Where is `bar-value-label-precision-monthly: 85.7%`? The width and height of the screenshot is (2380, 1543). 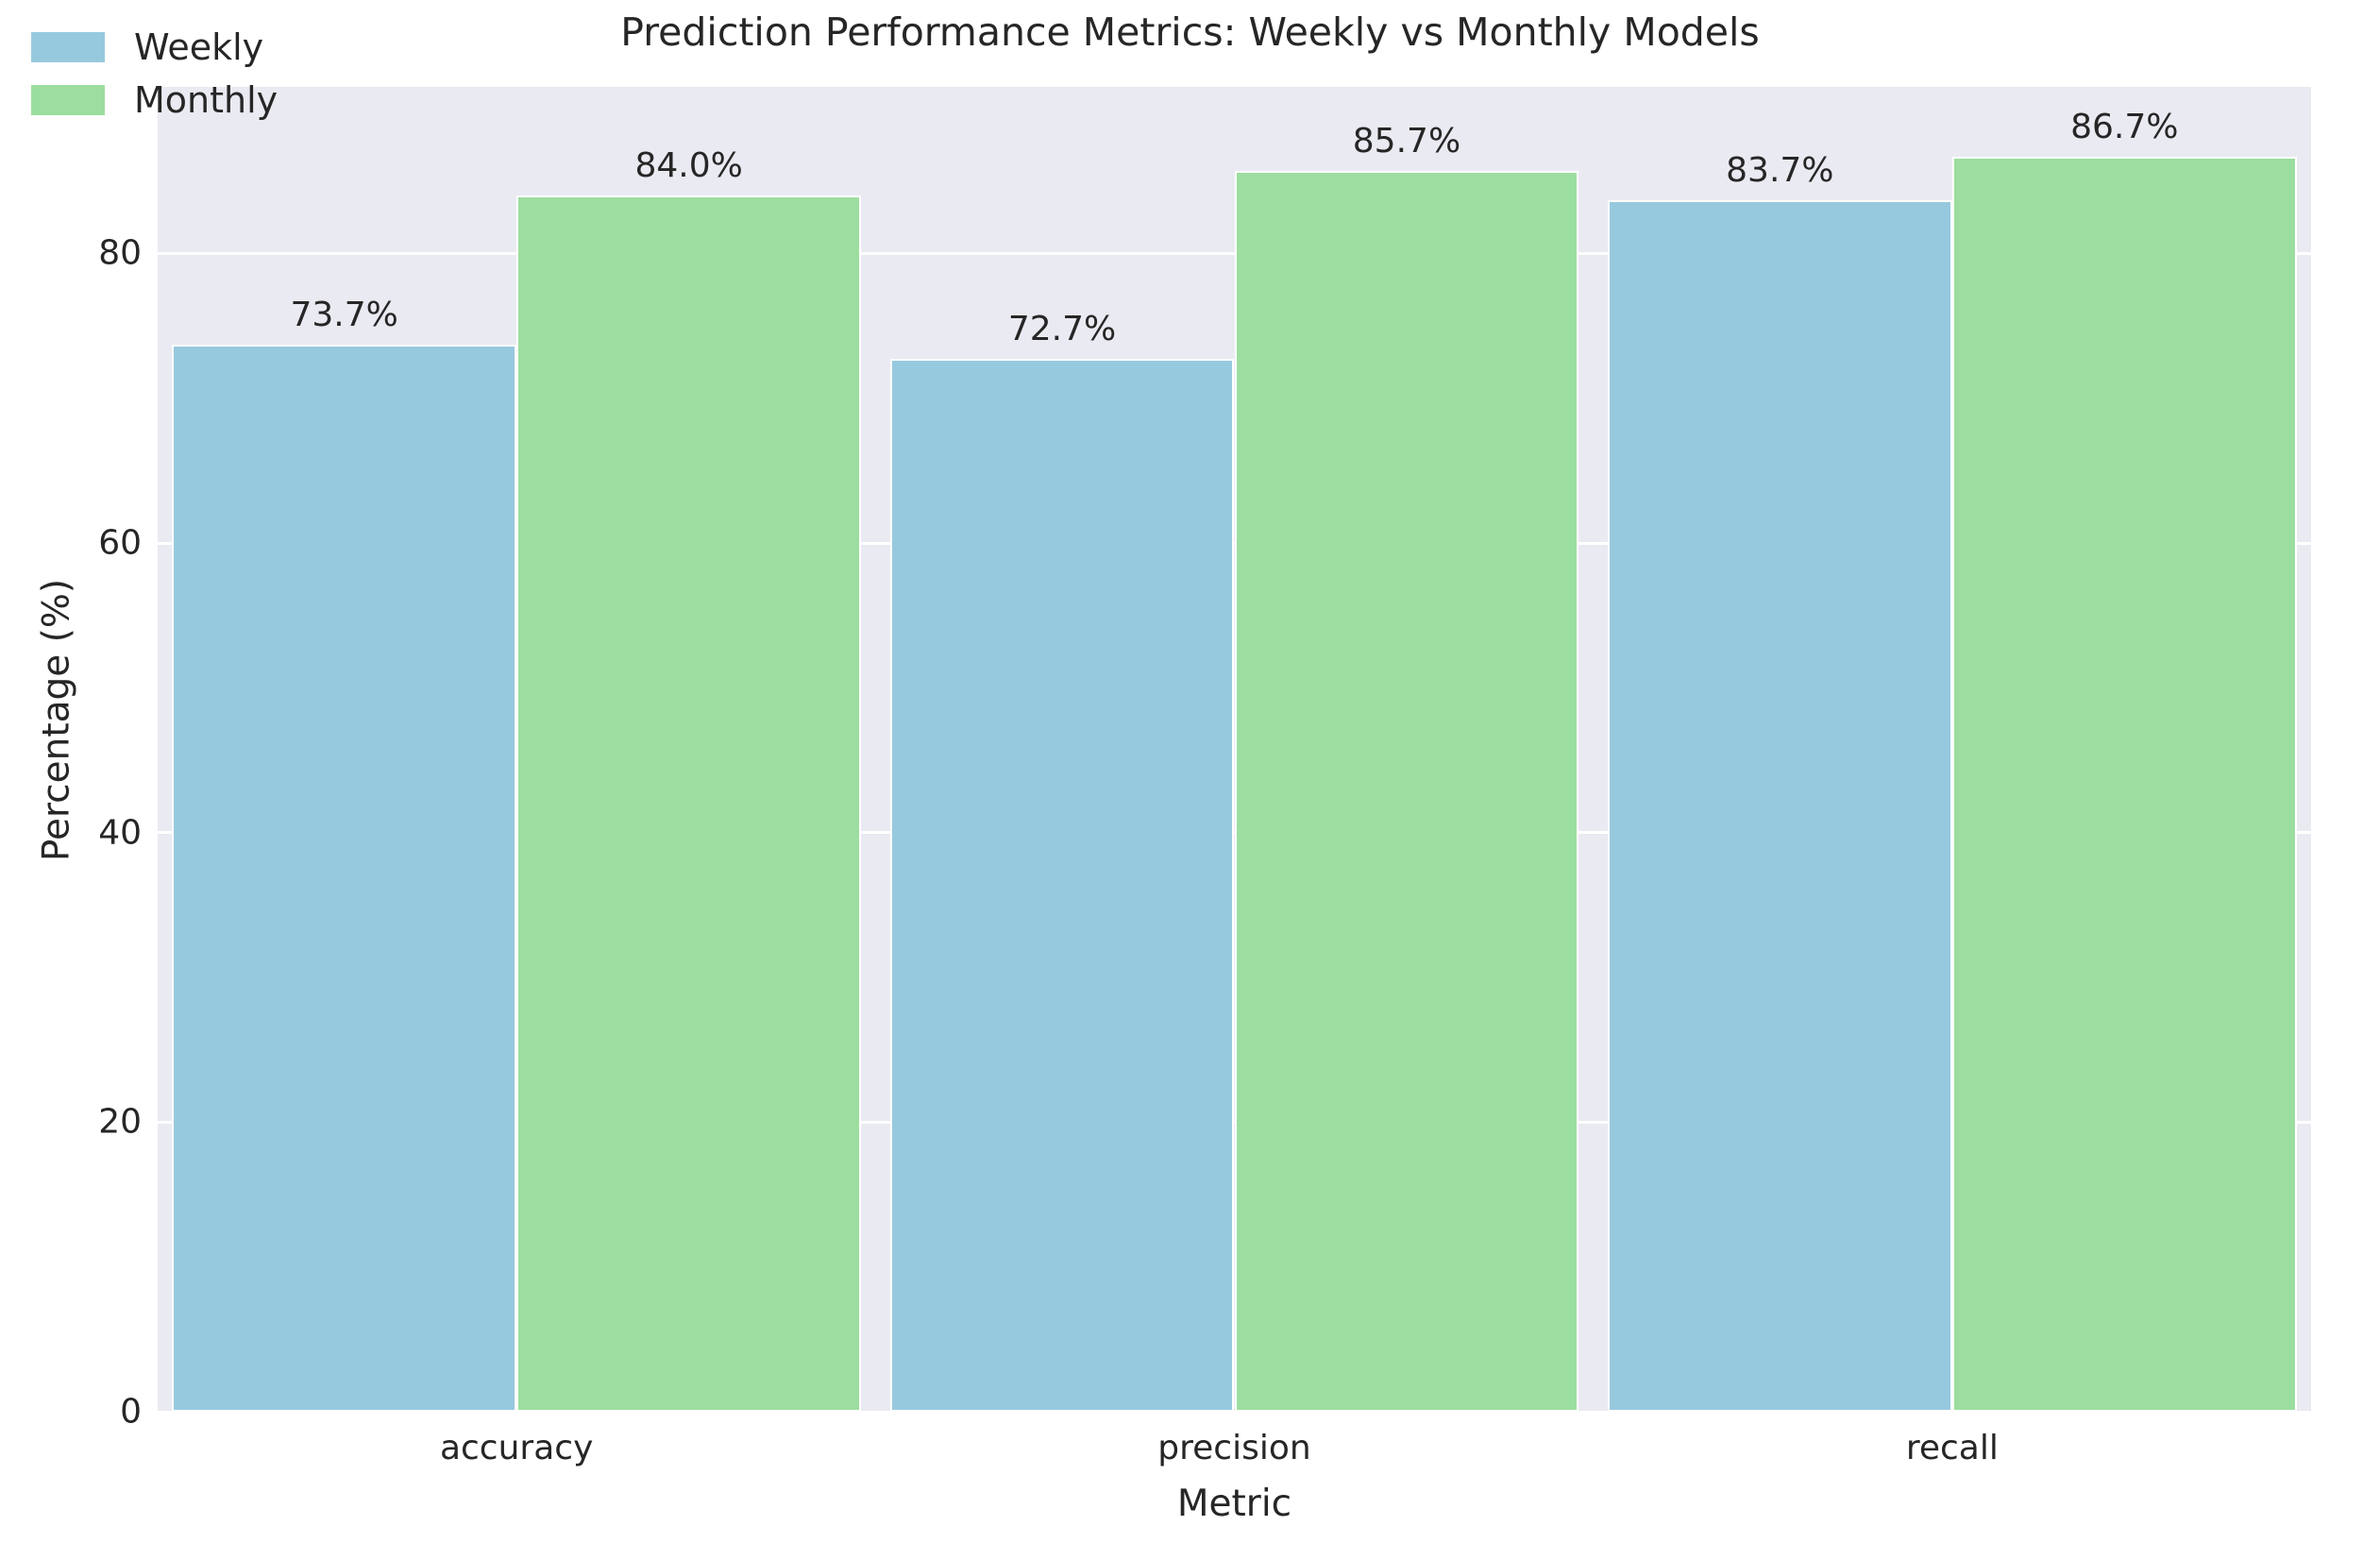 bar-value-label-precision-monthly: 85.7% is located at coordinates (1406, 141).